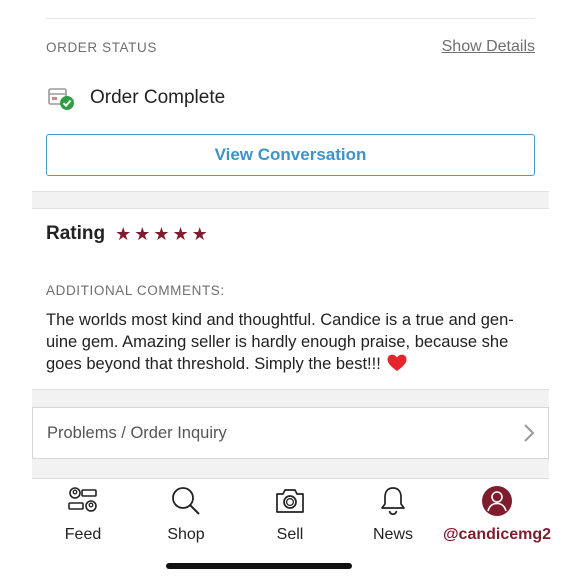  Describe the element at coordinates (16, 290) in the screenshot. I see `left-margin` at that location.